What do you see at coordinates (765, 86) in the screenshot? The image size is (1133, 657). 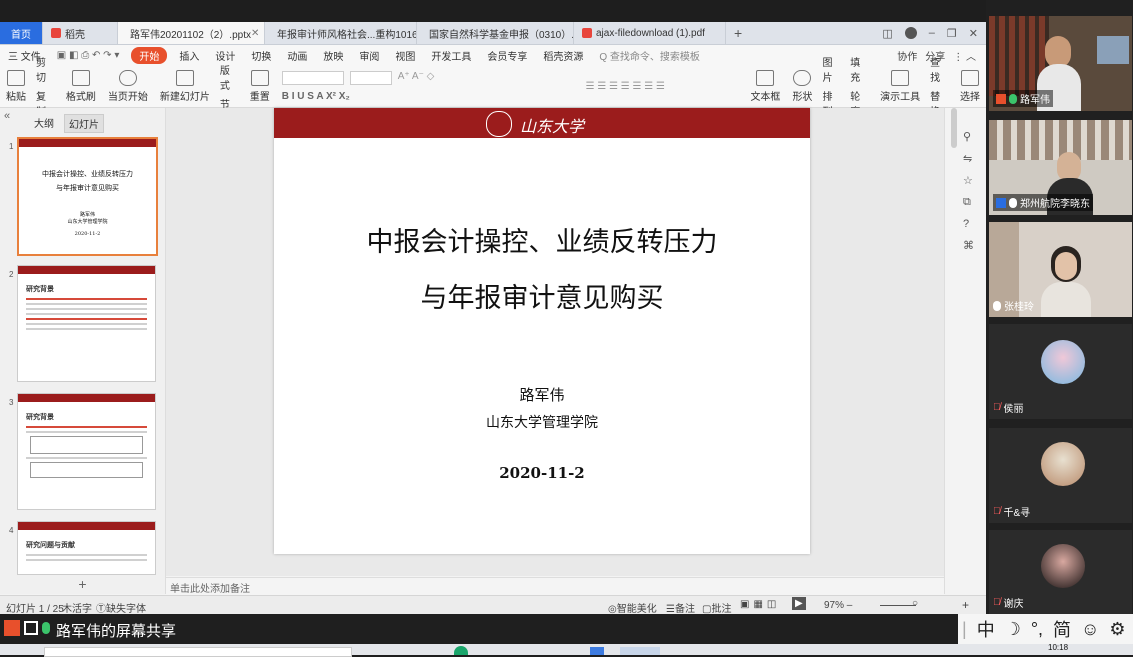 I see `textbox-button: 文本框` at bounding box center [765, 86].